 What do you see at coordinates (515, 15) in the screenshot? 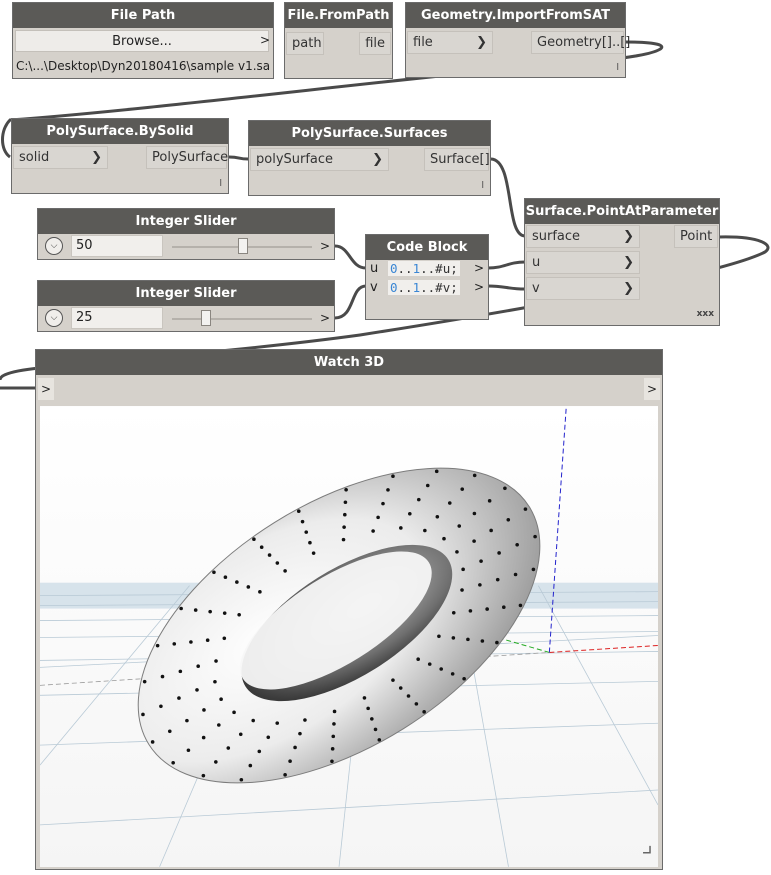
I see `node-title: Geometry.ImportFromSAT` at bounding box center [515, 15].